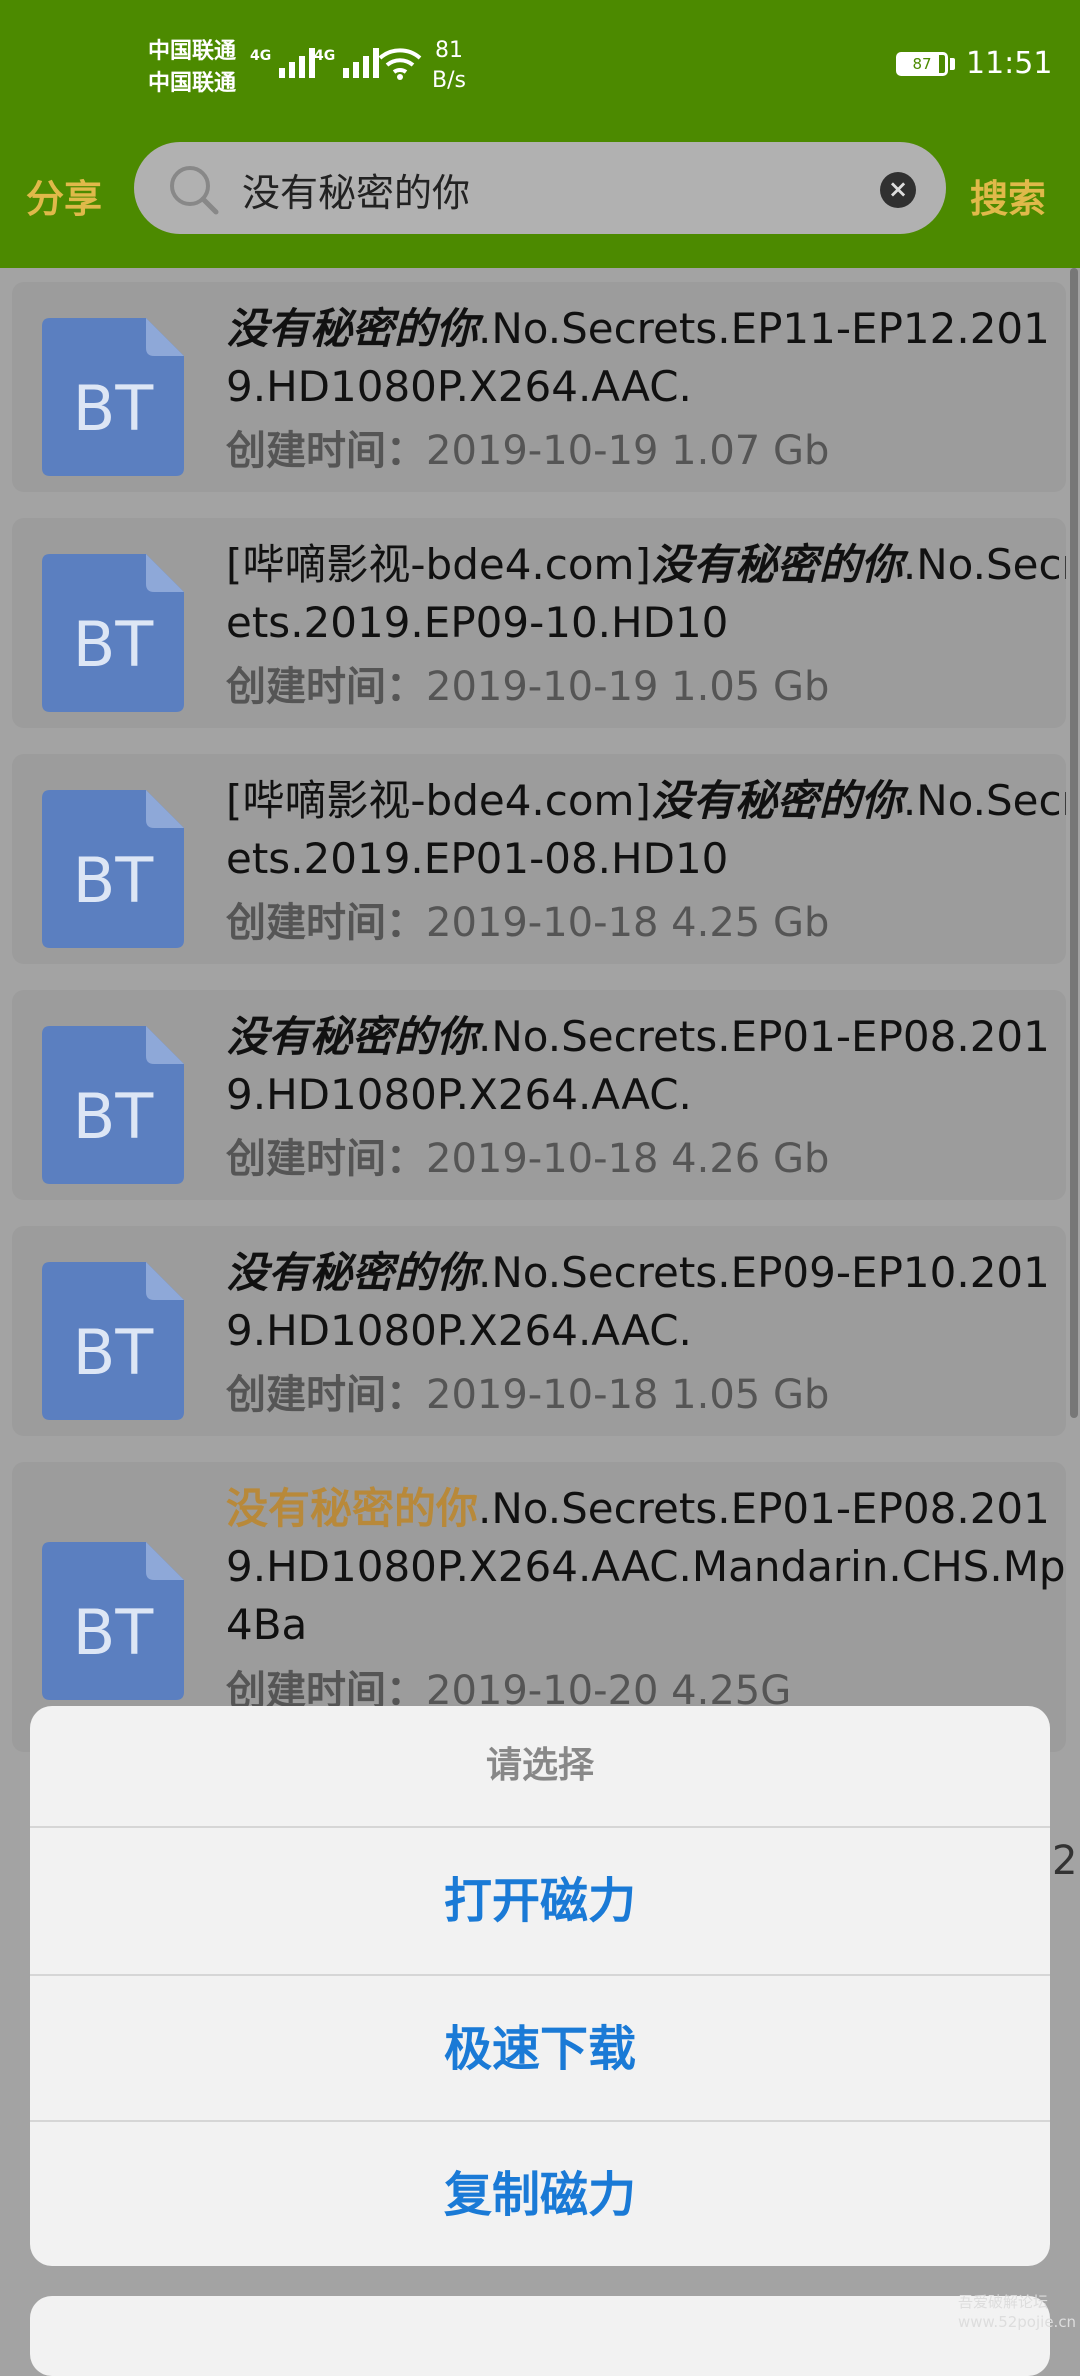 The image size is (1080, 2376). I want to click on result-meta: 创建时间：2019-10-18 4.25 Gb, so click(528, 923).